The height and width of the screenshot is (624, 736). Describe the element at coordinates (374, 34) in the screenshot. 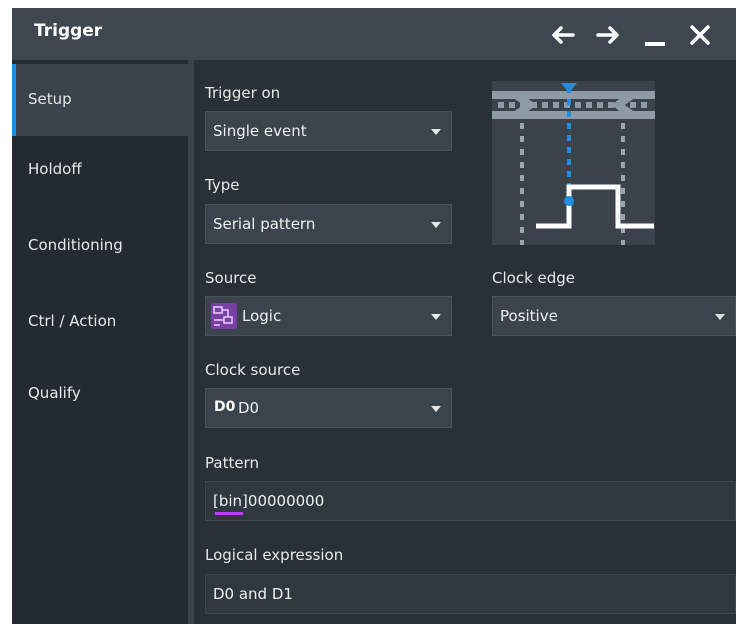

I see `title-bar: Trigger` at that location.